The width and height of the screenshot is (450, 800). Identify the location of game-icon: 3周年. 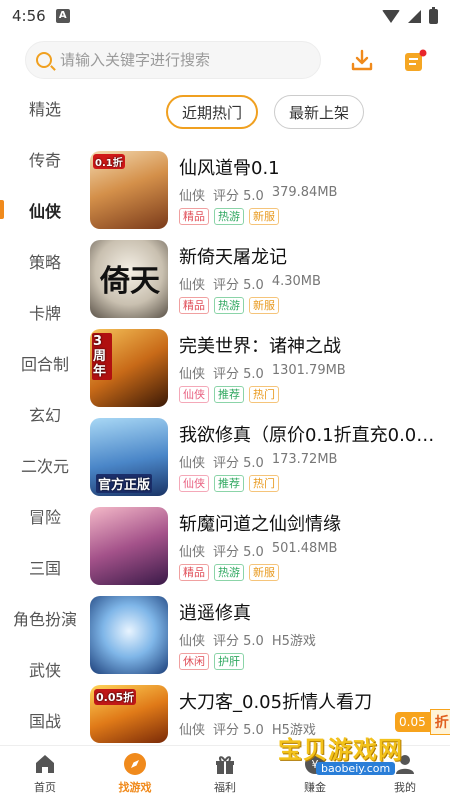
(129, 368).